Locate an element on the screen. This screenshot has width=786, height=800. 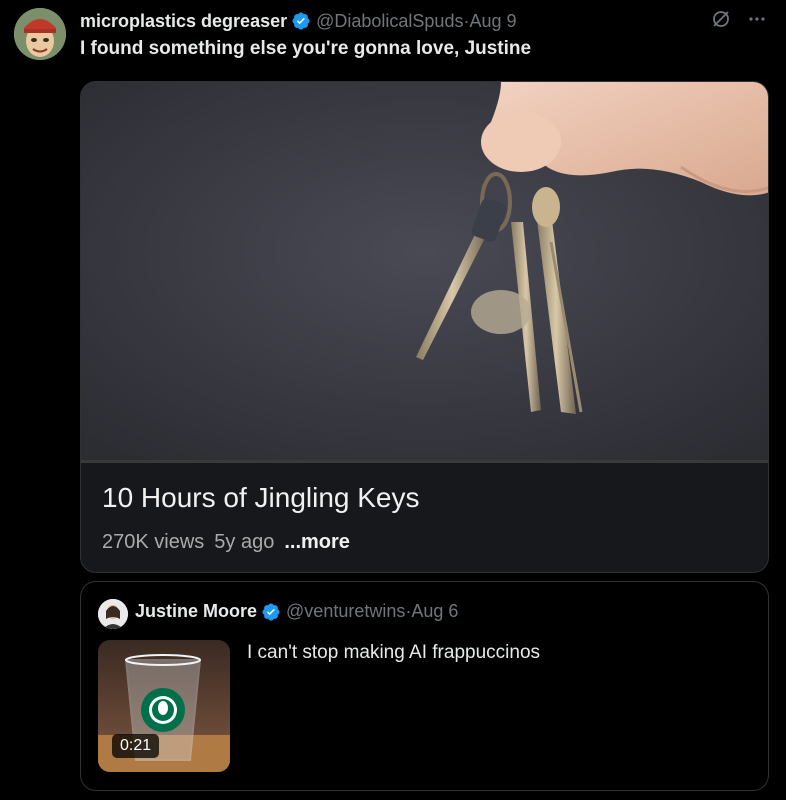
author-display-name: microplastics degreaser is located at coordinates (183, 21).